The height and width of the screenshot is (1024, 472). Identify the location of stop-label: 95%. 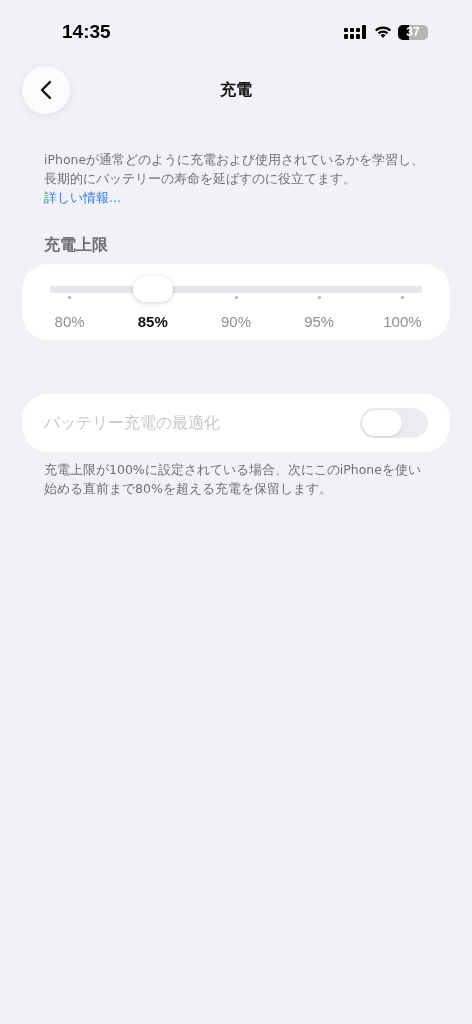
(319, 321).